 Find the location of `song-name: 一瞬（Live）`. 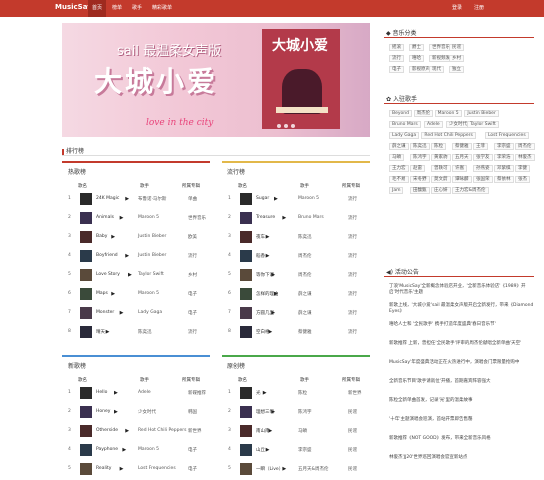

song-name: 一瞬（Live） is located at coordinates (269, 469).